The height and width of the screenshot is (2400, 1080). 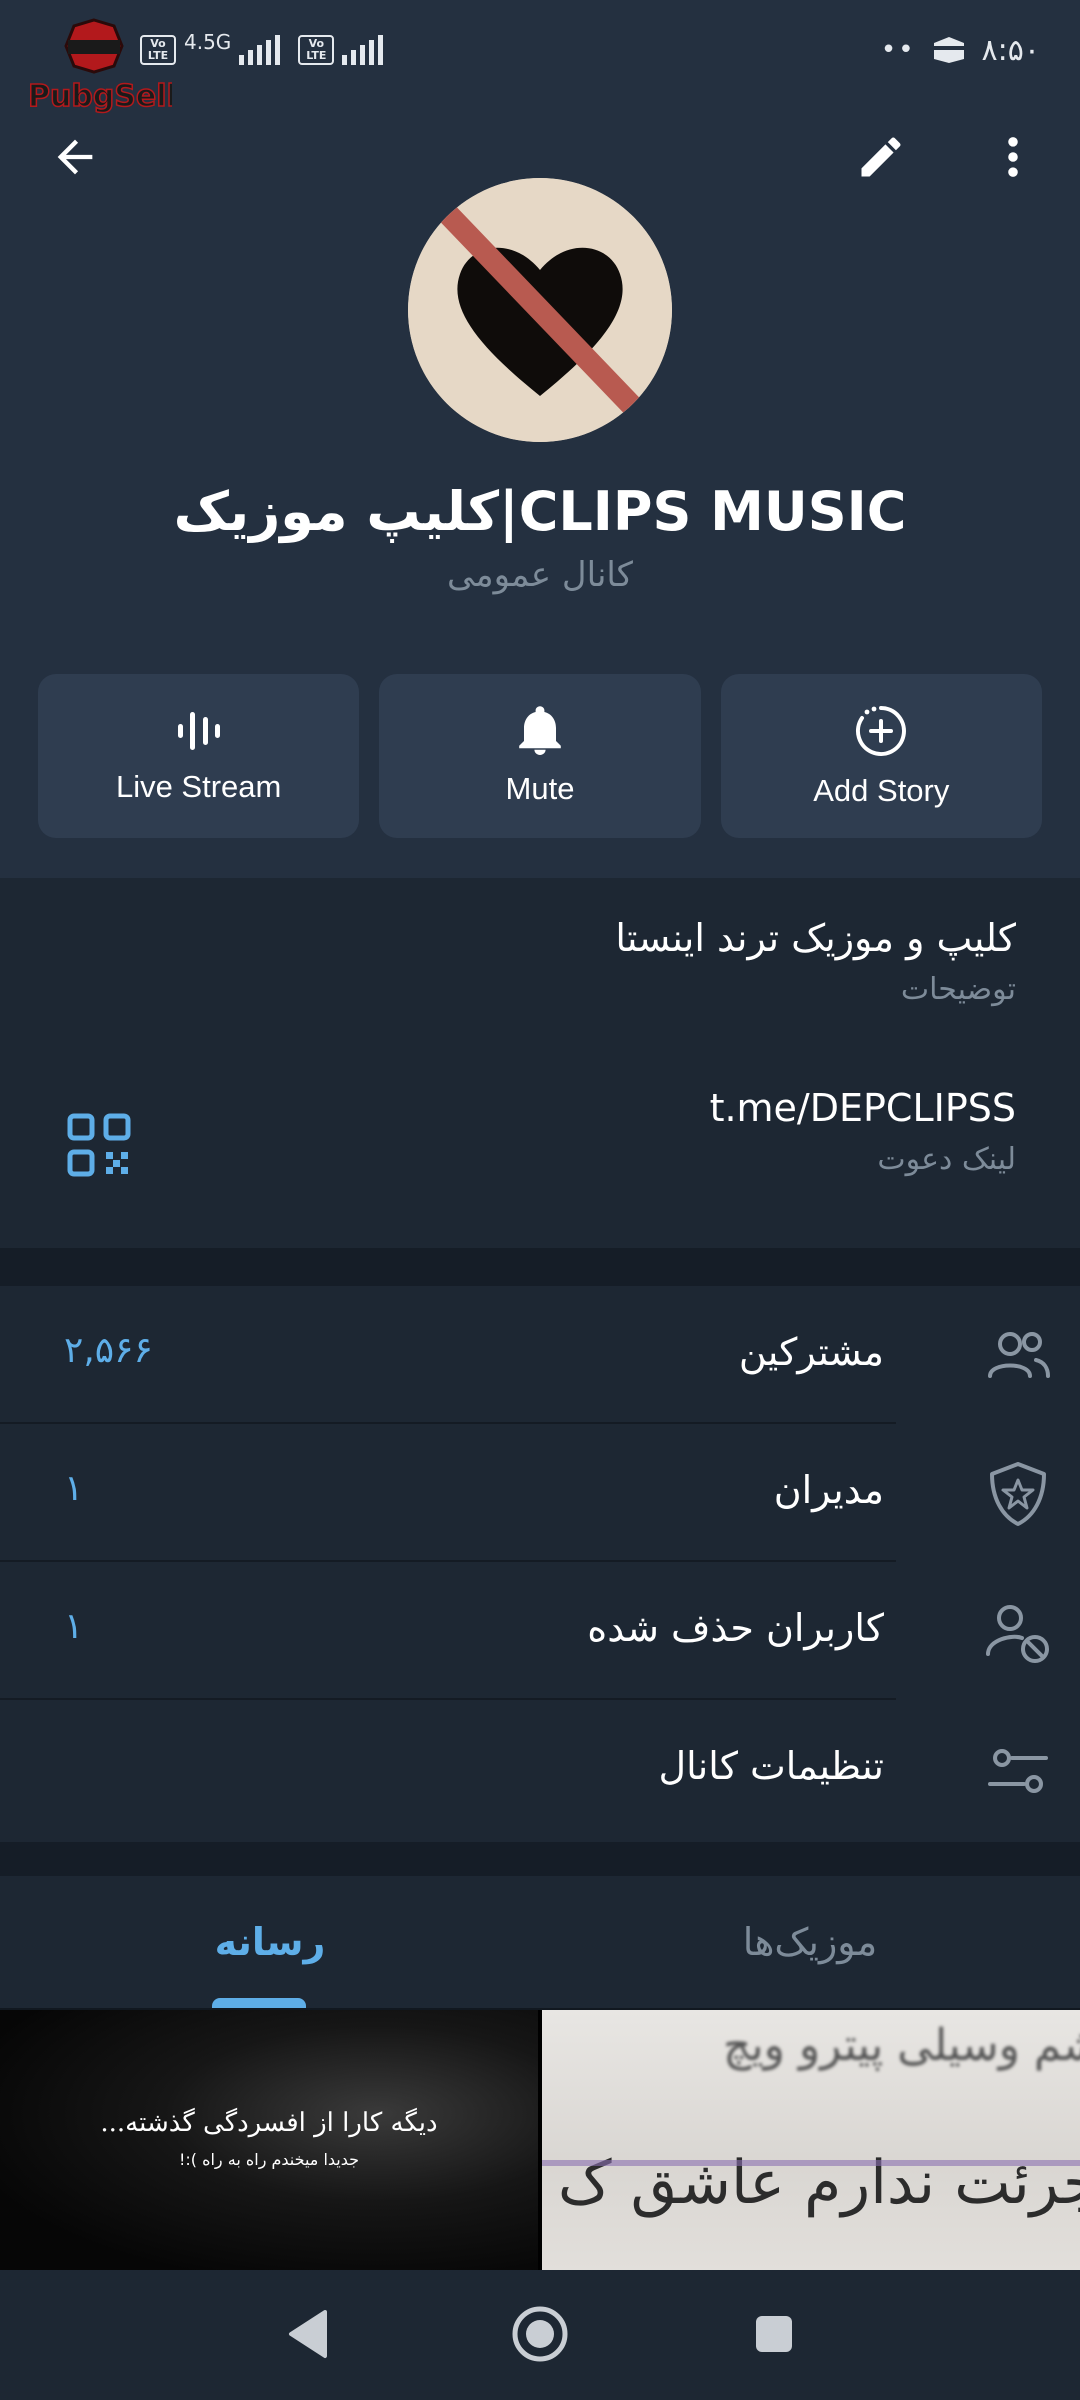 What do you see at coordinates (199, 756) in the screenshot?
I see `live-stream-button: Live Stream` at bounding box center [199, 756].